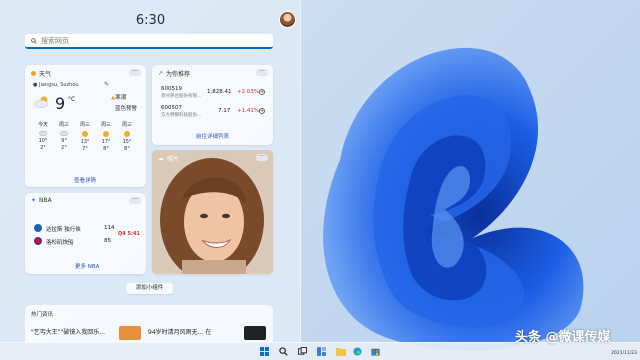 Image resolution: width=640 pixels, height=360 pixels. I want to click on basketball-icon: ✦, so click(34, 200).